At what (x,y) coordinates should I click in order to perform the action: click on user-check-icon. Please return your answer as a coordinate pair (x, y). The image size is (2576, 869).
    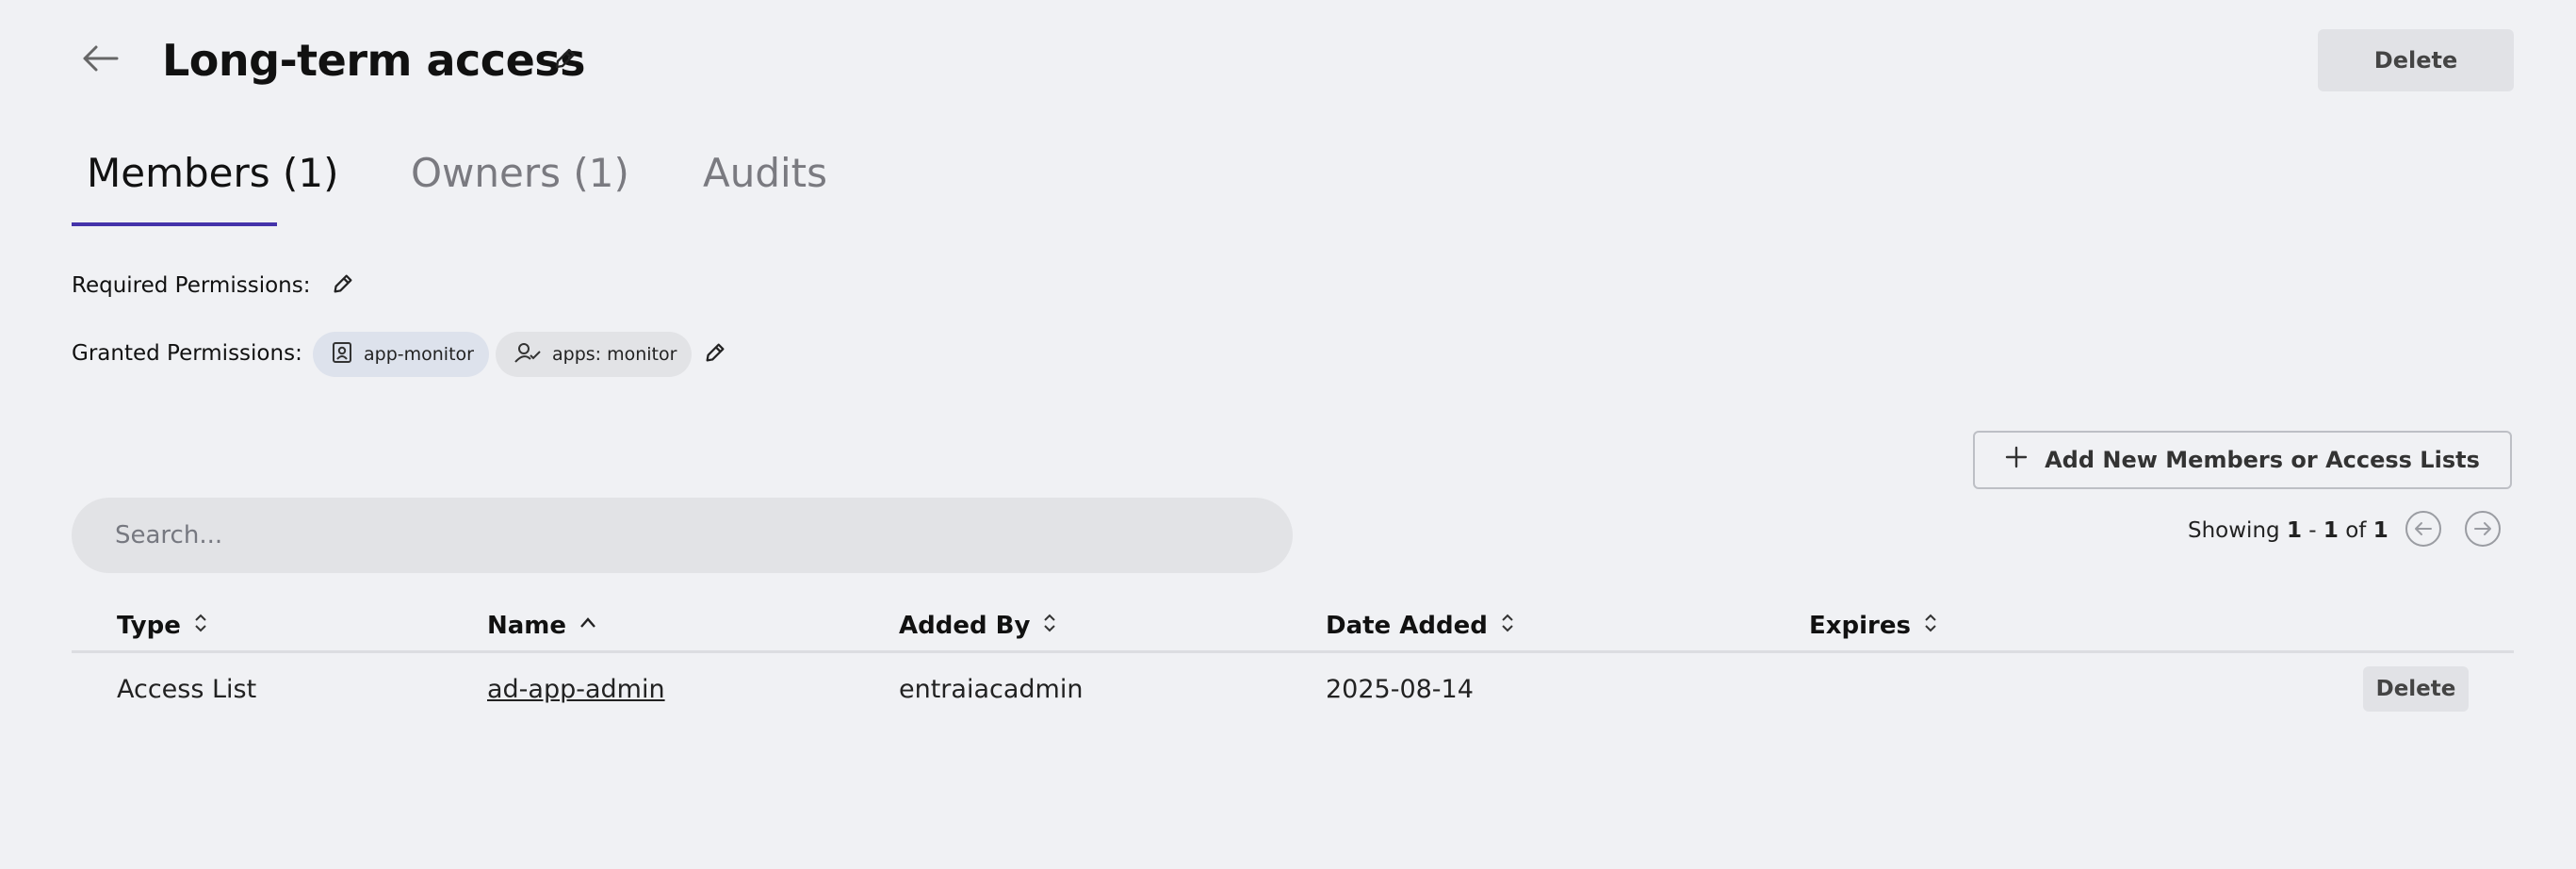
    Looking at the image, I should click on (527, 355).